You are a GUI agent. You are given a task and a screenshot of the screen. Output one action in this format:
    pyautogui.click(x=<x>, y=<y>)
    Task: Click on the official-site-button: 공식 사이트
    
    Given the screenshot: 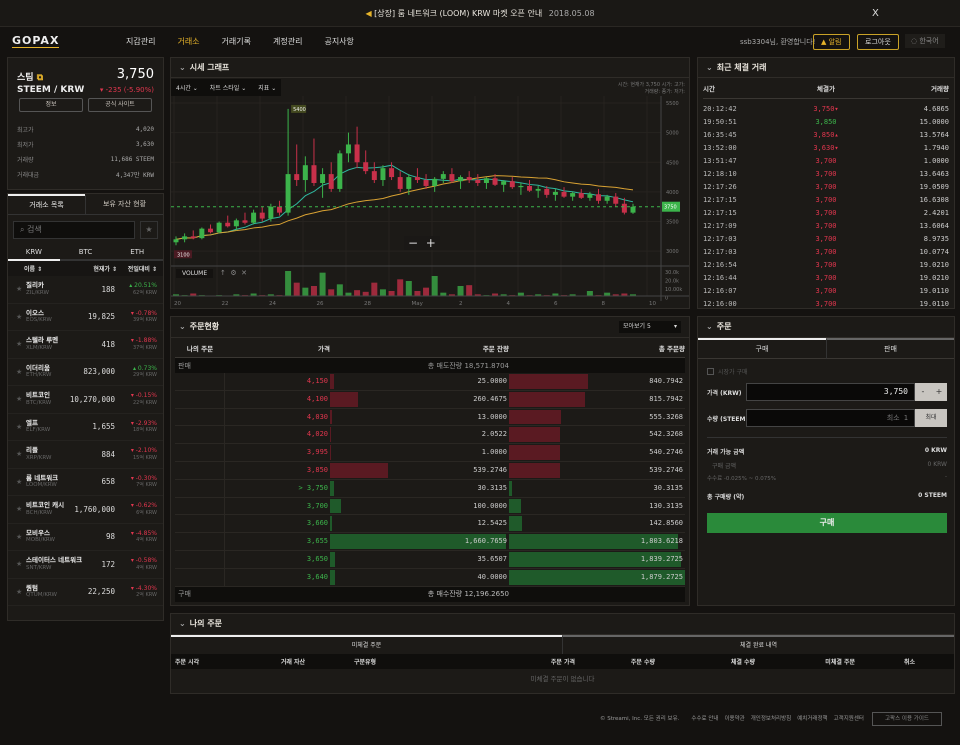 What is the action you would take?
    pyautogui.click(x=120, y=105)
    